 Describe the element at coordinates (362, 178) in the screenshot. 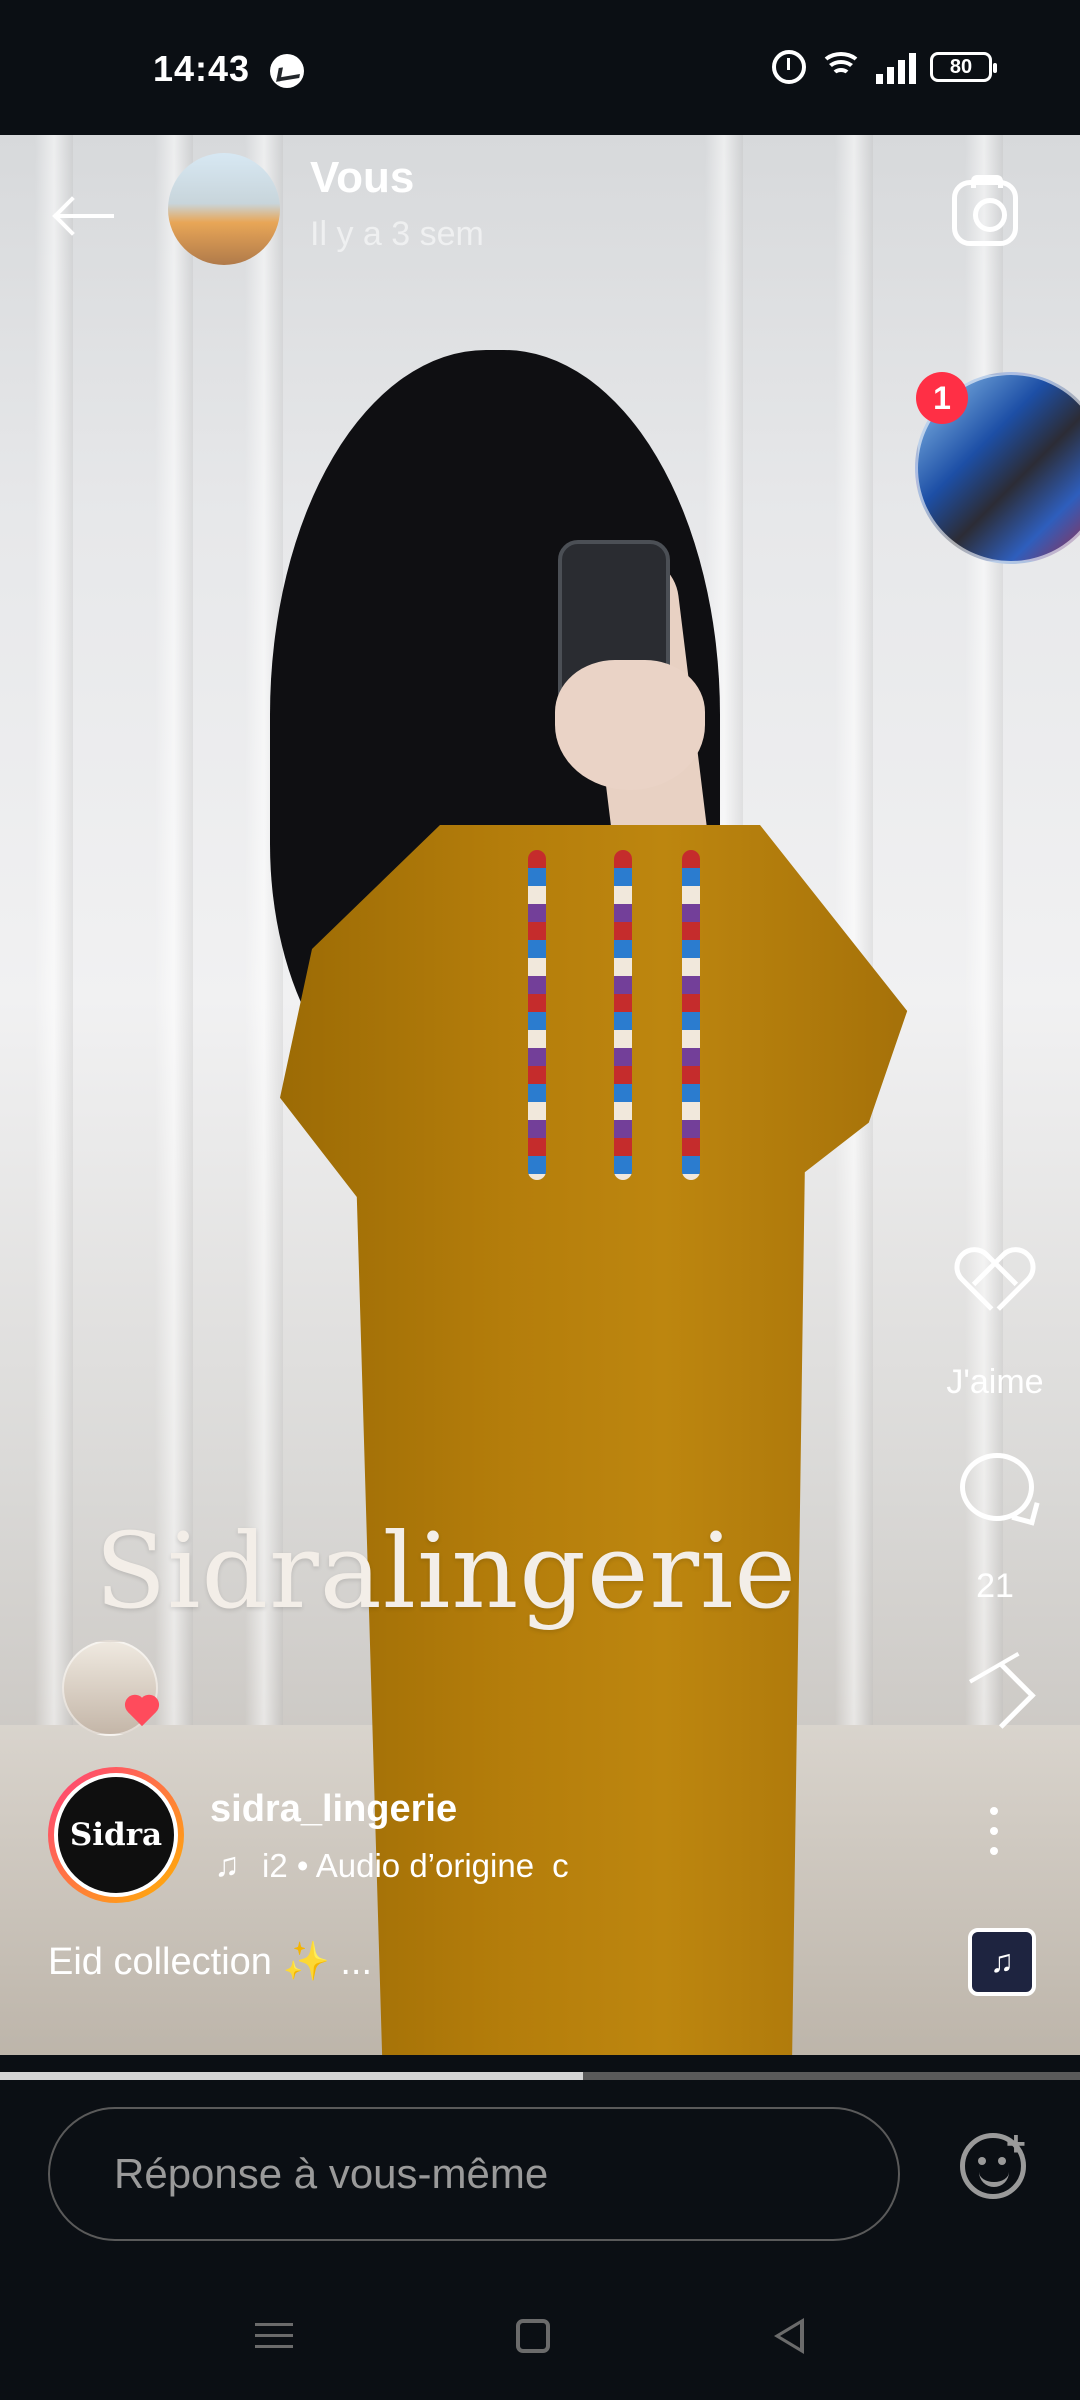

I see `story-username: Vous` at that location.